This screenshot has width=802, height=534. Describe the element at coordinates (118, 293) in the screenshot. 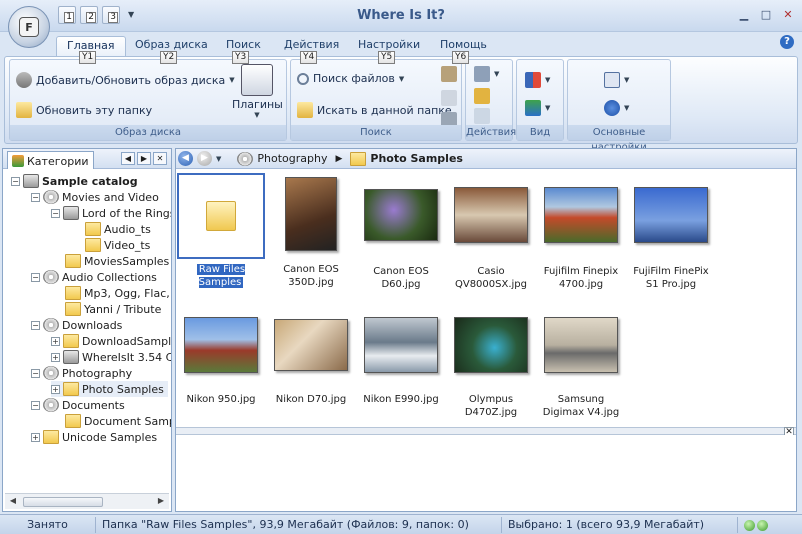

I see `tree-node-mp3: Mp3, Ogg, Flac, A` at that location.